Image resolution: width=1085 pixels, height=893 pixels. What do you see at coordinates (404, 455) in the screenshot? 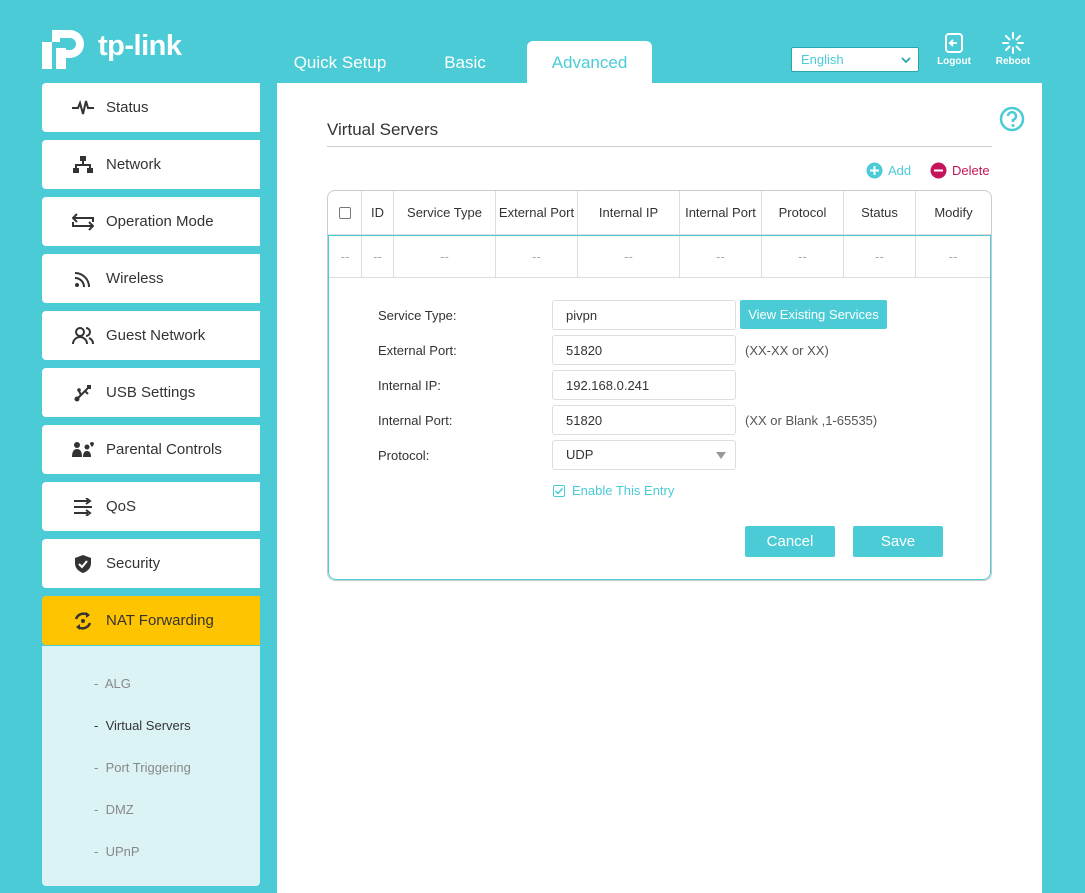
I see `protocol-label: Protocol:` at bounding box center [404, 455].